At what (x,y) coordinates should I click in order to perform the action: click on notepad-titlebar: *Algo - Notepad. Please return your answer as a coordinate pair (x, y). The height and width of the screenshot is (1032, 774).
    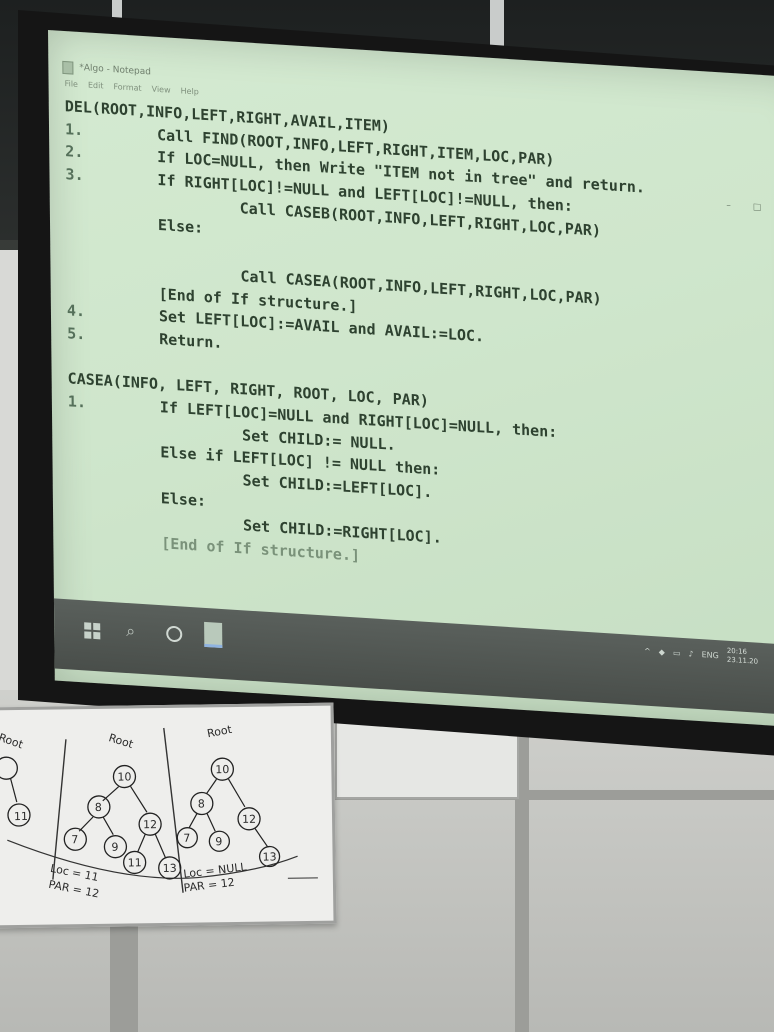
    Looking at the image, I should click on (106, 70).